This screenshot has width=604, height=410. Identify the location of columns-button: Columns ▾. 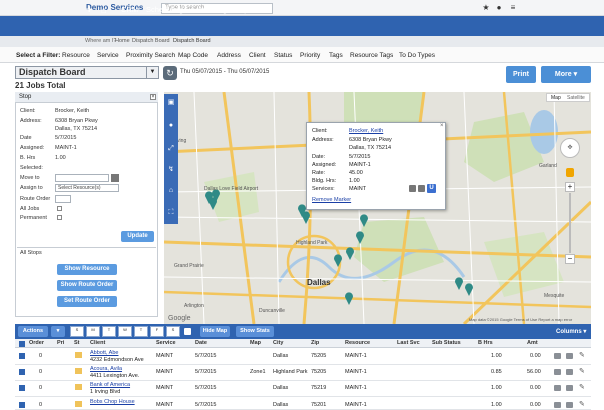
(571, 331).